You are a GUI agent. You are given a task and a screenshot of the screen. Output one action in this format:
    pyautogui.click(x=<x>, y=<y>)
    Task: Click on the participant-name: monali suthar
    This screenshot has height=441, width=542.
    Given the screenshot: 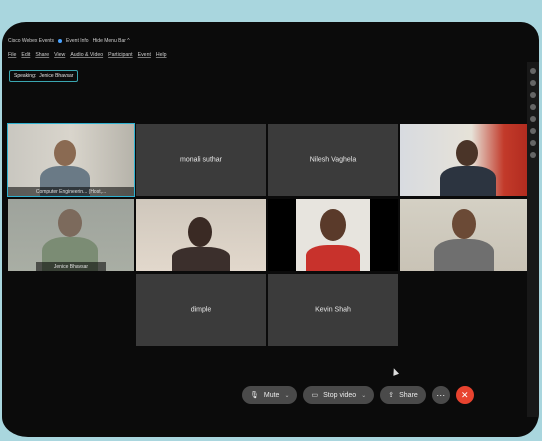 What is the action you would take?
    pyautogui.click(x=201, y=160)
    